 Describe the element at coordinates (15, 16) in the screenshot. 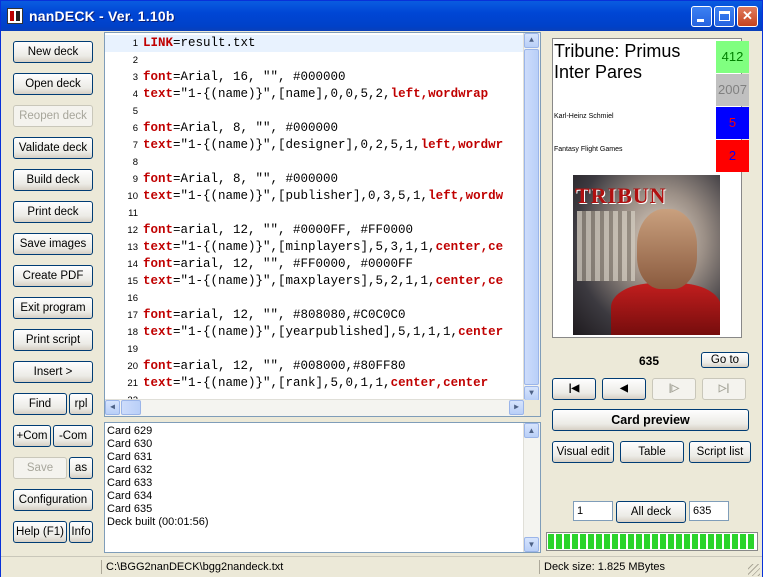

I see `app-icon` at that location.